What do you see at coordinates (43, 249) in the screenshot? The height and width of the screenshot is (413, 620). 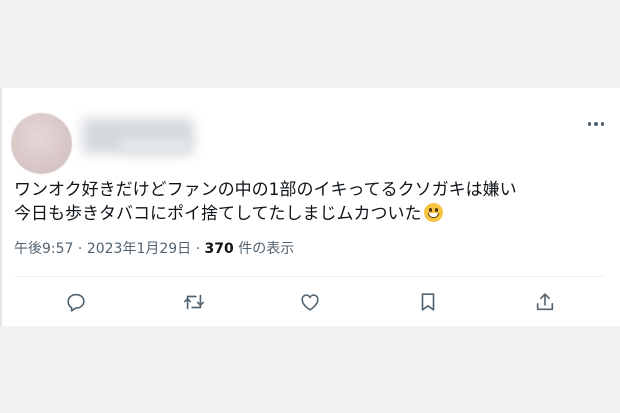 I see `tweet-time: 午後9:57` at bounding box center [43, 249].